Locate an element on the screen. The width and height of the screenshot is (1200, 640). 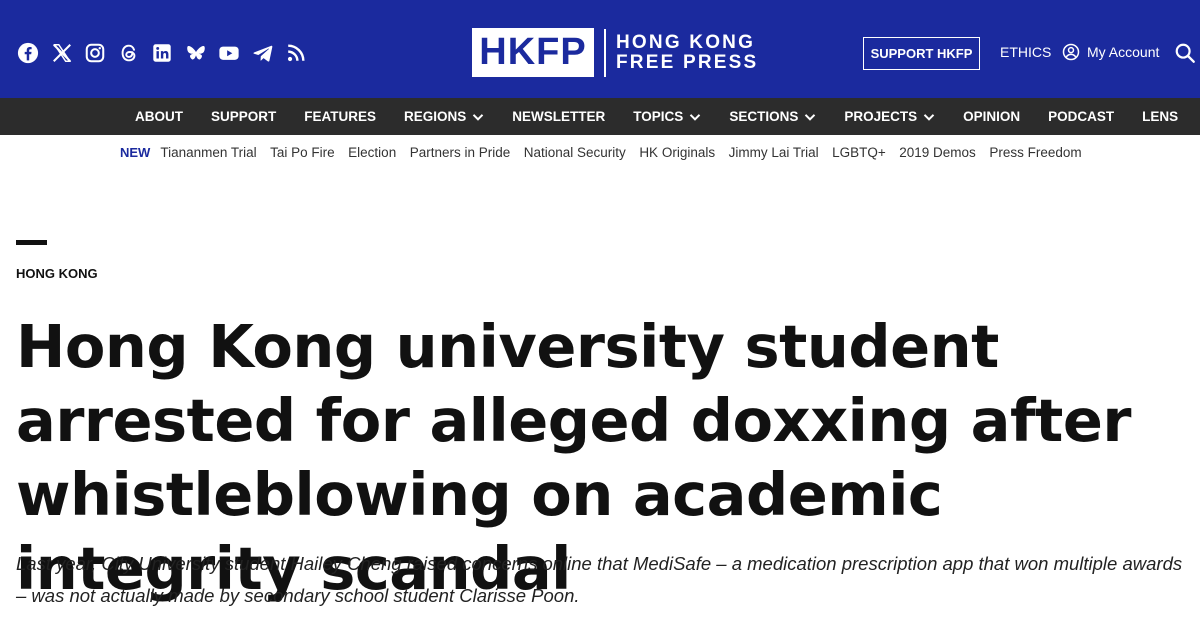
nav-item-features: FEATURES is located at coordinates (340, 116).